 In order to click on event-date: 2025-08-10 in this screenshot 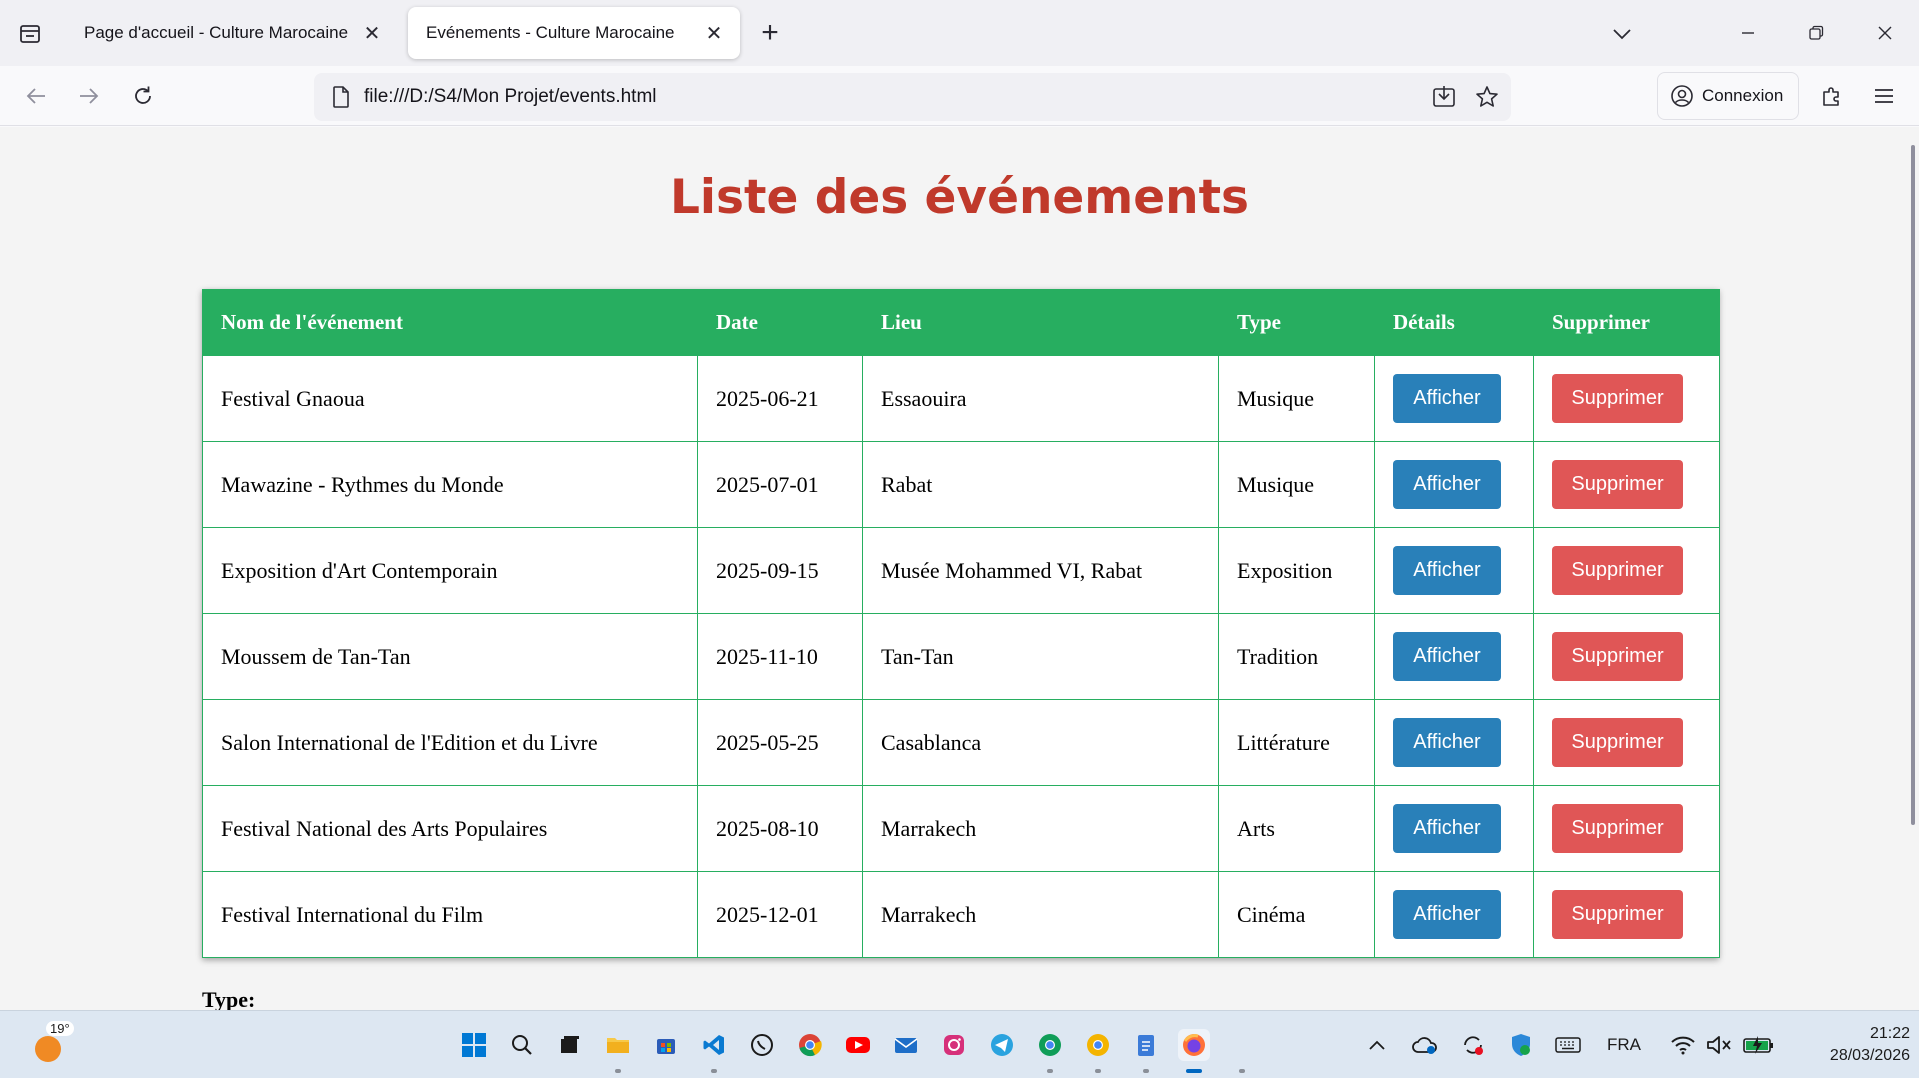, I will do `click(780, 828)`.